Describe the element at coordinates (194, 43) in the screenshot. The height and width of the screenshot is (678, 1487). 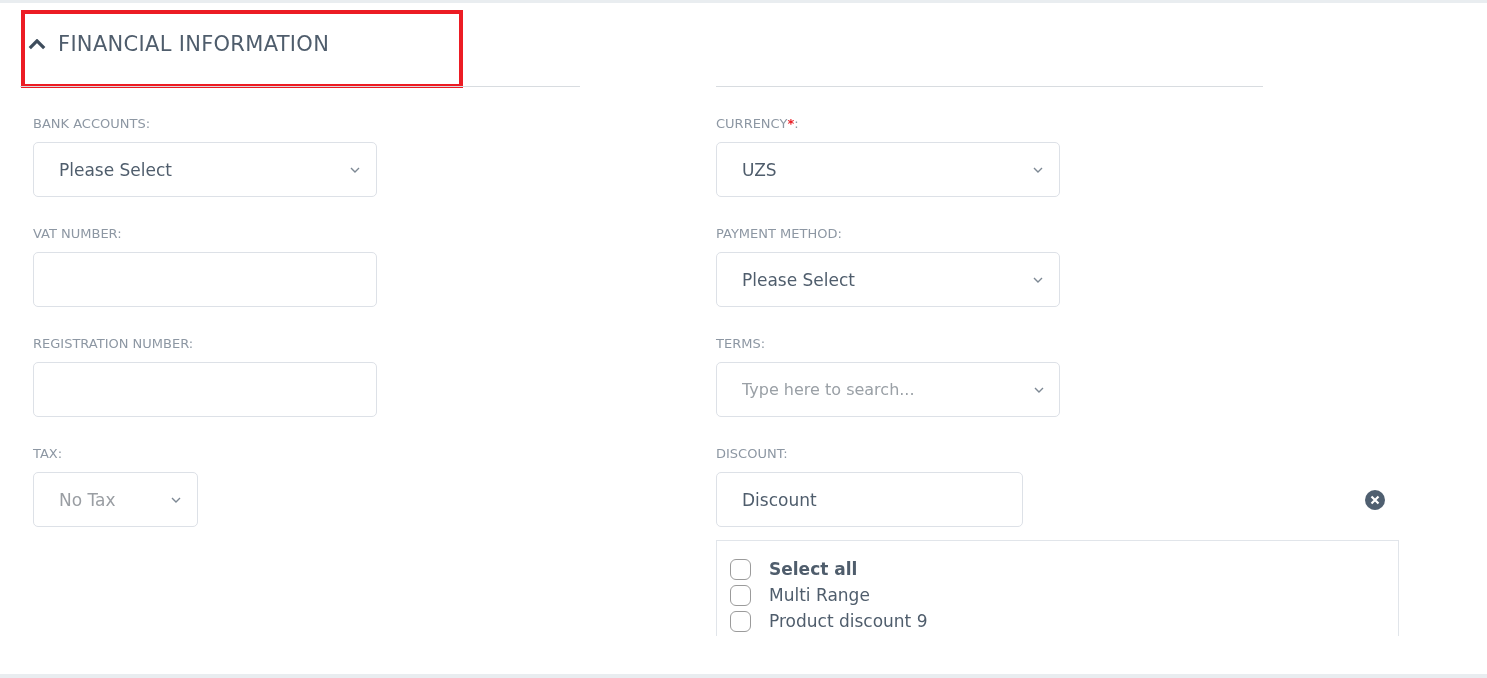
I see `section-title: FINANCIAL INFORMATION` at that location.